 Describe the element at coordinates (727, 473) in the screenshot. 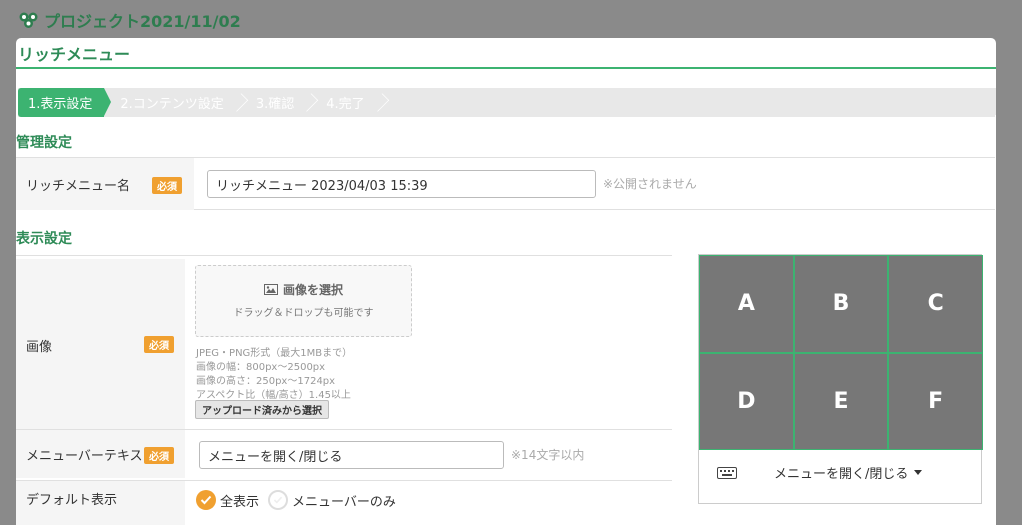

I see `keyboard-icon` at that location.